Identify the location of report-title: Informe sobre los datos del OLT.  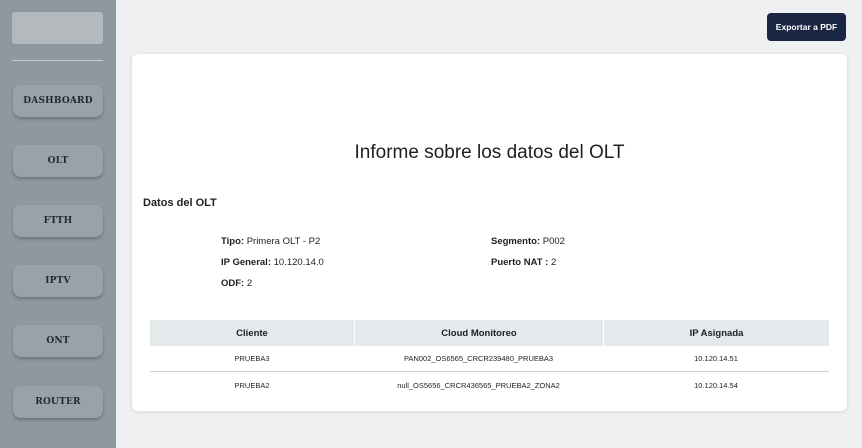
(489, 152).